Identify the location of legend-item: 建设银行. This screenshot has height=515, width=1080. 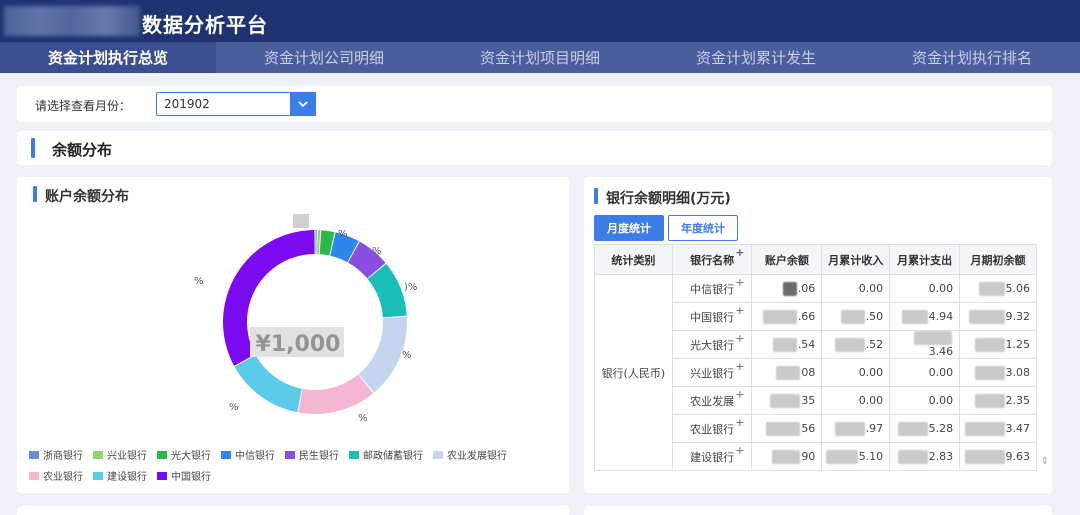
(120, 475).